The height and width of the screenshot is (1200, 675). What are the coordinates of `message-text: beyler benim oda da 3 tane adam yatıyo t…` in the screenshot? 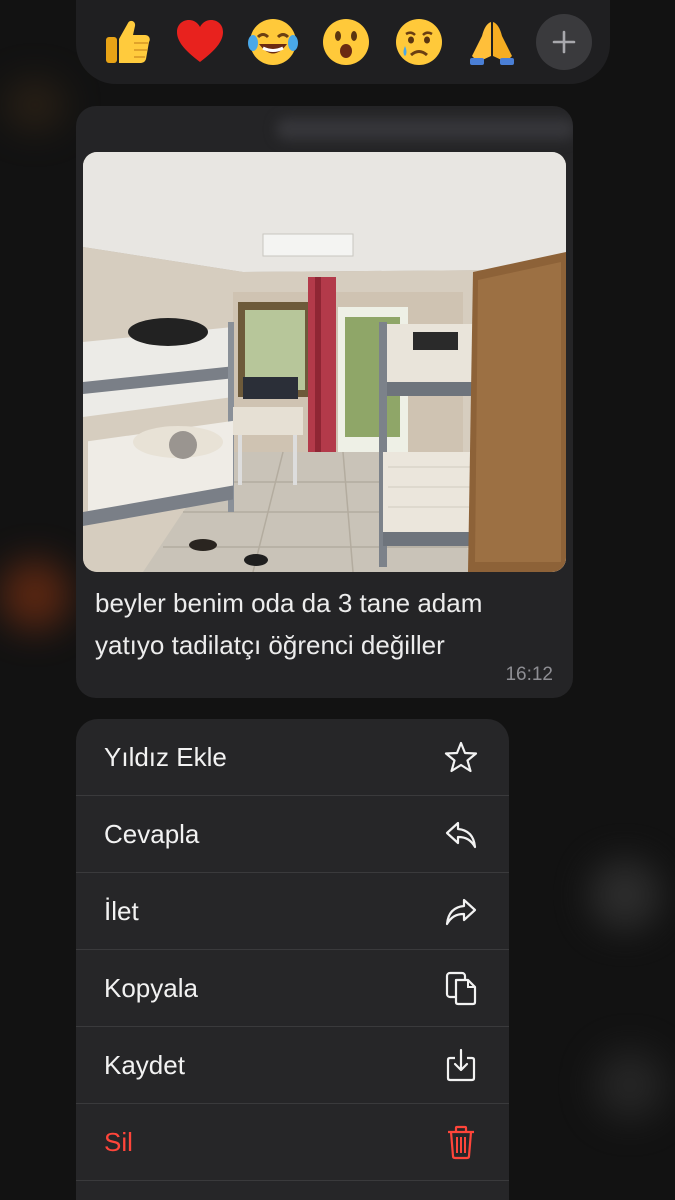 It's located at (289, 624).